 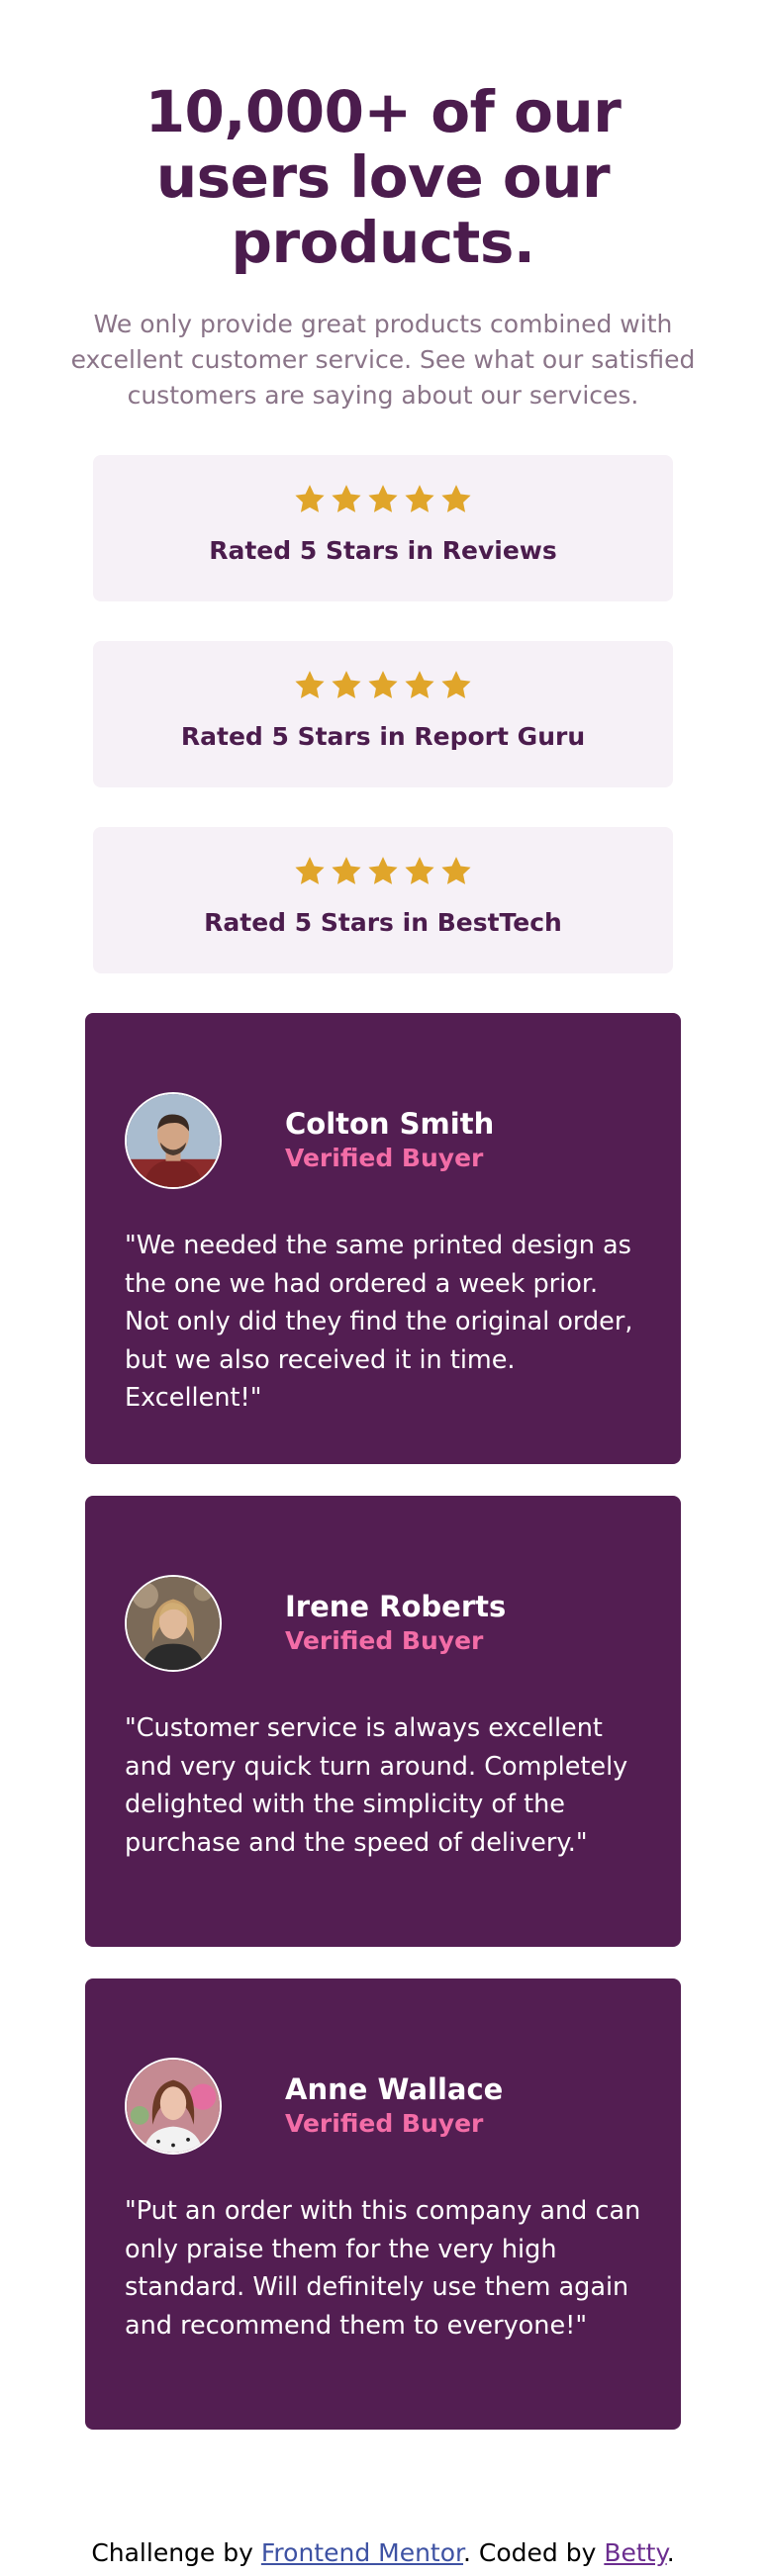 I want to click on reviewer: Colton Smith Verified Buyer, so click(x=384, y=1140).